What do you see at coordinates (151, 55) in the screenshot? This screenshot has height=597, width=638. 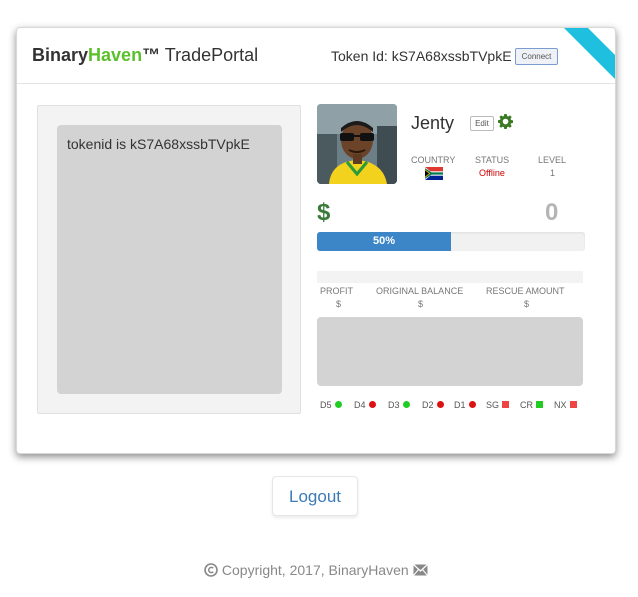 I see `brand-tm: ™` at bounding box center [151, 55].